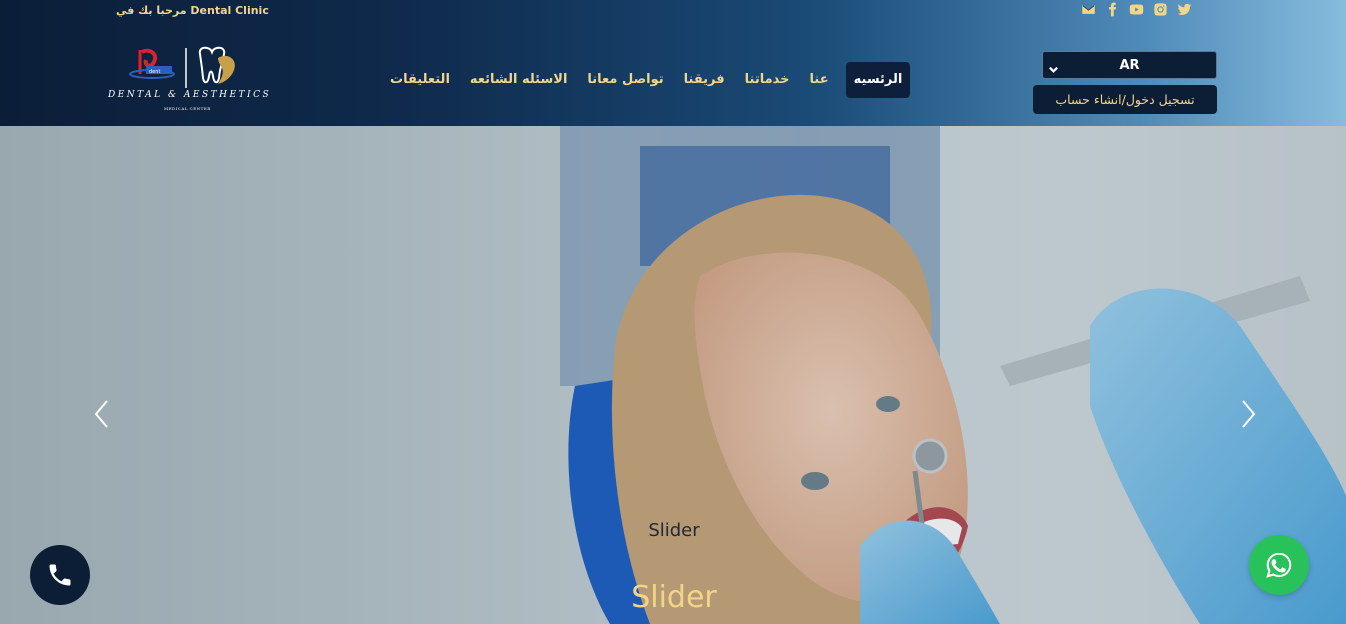 This screenshot has width=1346, height=624. I want to click on whatsapp-icon, so click(1279, 565).